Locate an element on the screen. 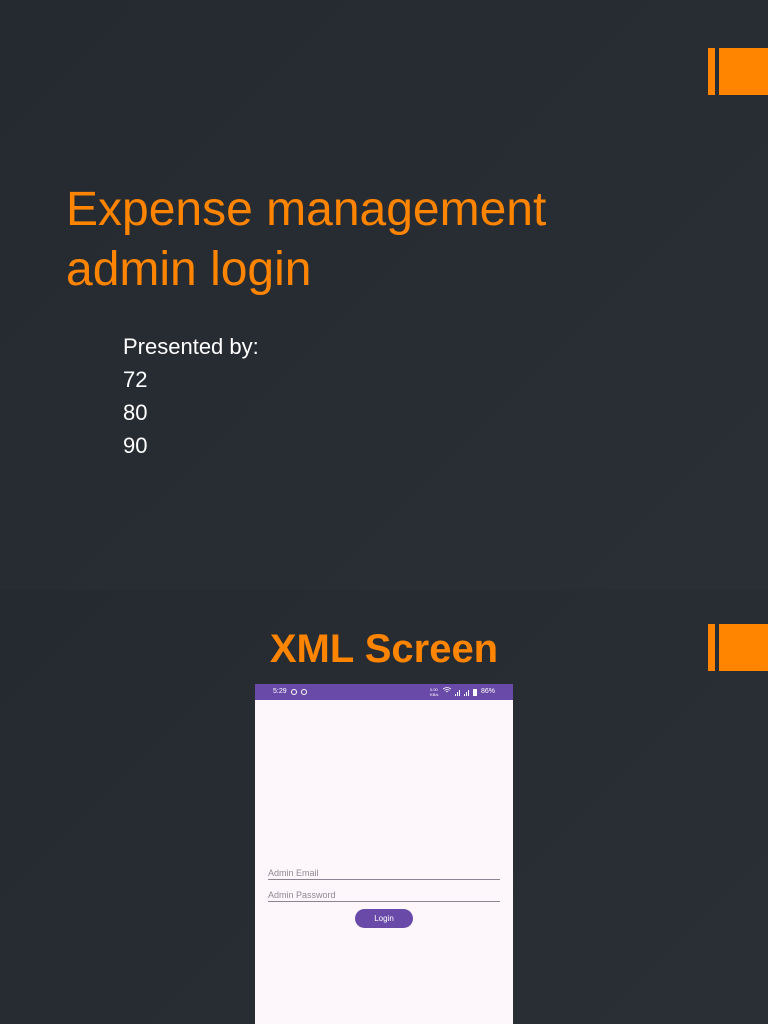  title-line-1: Expense management is located at coordinates (306, 209).